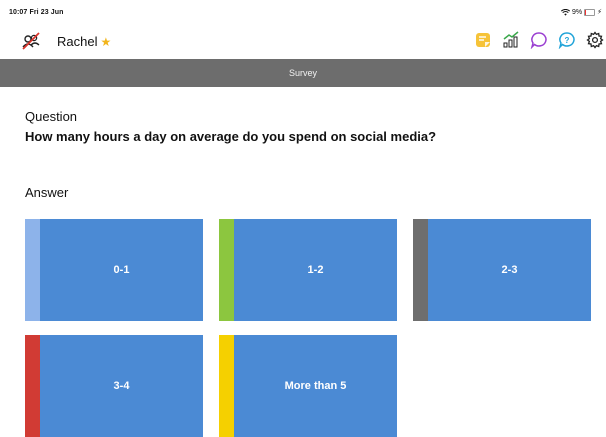  I want to click on help-icon: ?, so click(567, 40).